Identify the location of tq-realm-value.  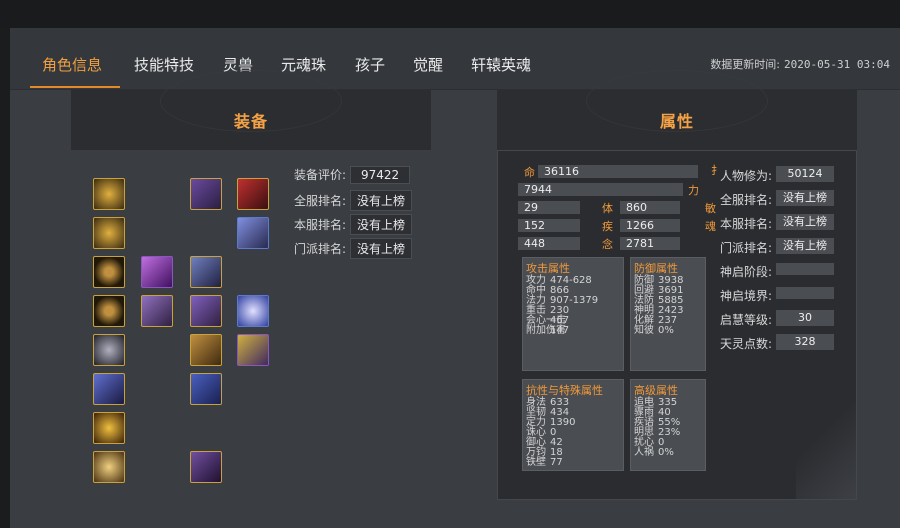
(805, 293).